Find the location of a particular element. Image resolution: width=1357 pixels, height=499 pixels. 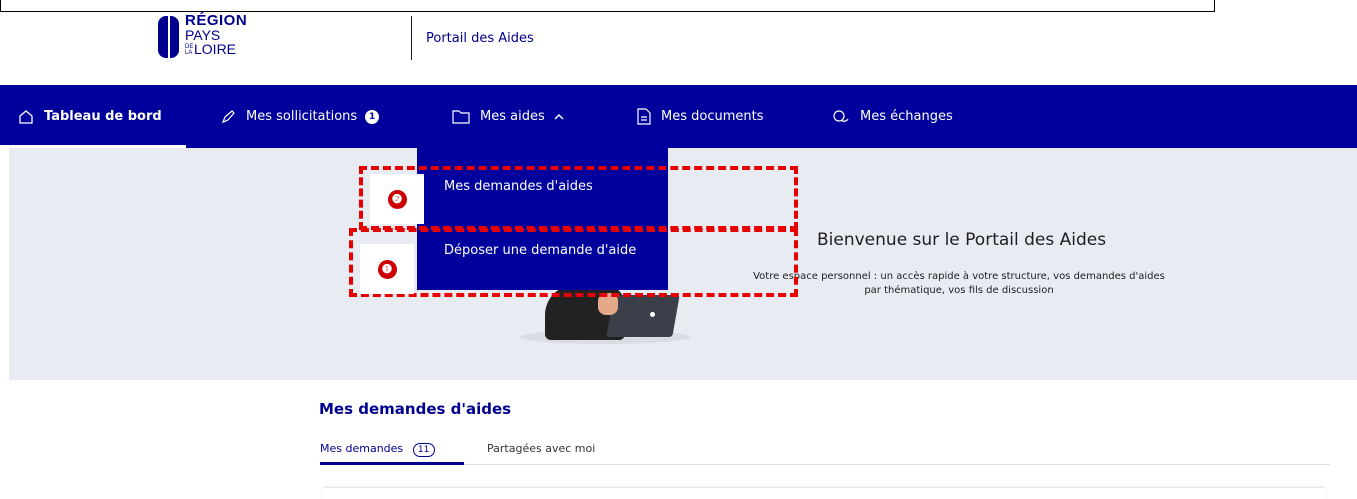

active-tab-underline is located at coordinates (392, 463).